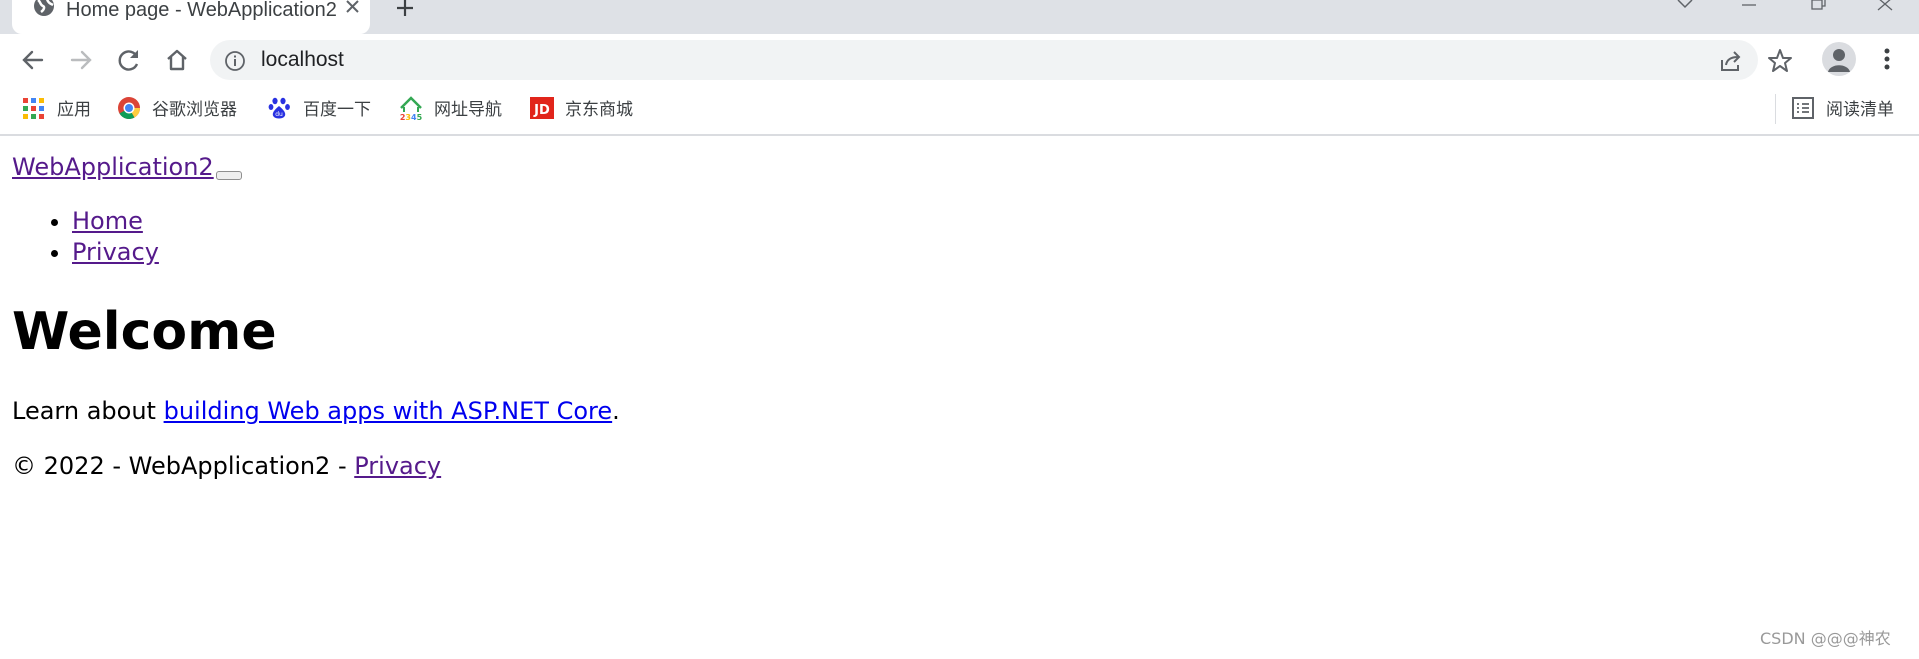  What do you see at coordinates (1775, 109) in the screenshot?
I see `bookmarks-separator` at bounding box center [1775, 109].